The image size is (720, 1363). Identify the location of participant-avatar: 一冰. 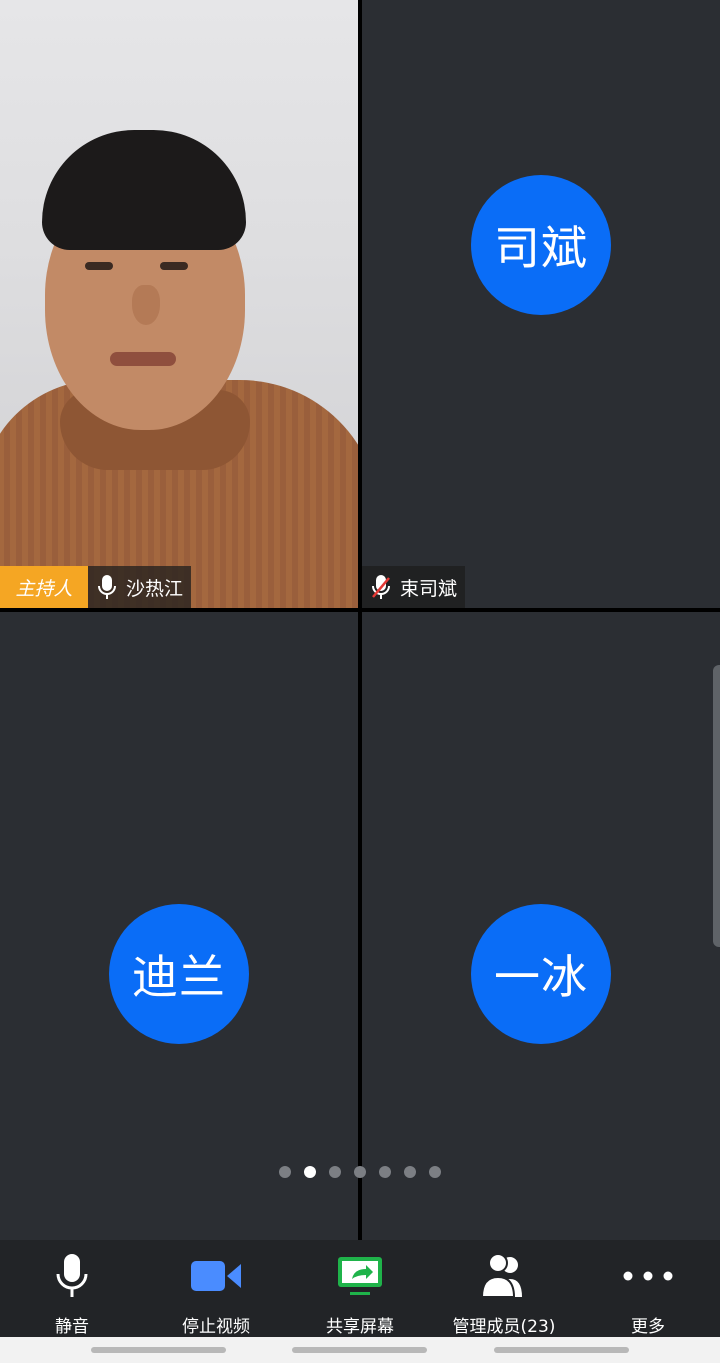
(541, 974).